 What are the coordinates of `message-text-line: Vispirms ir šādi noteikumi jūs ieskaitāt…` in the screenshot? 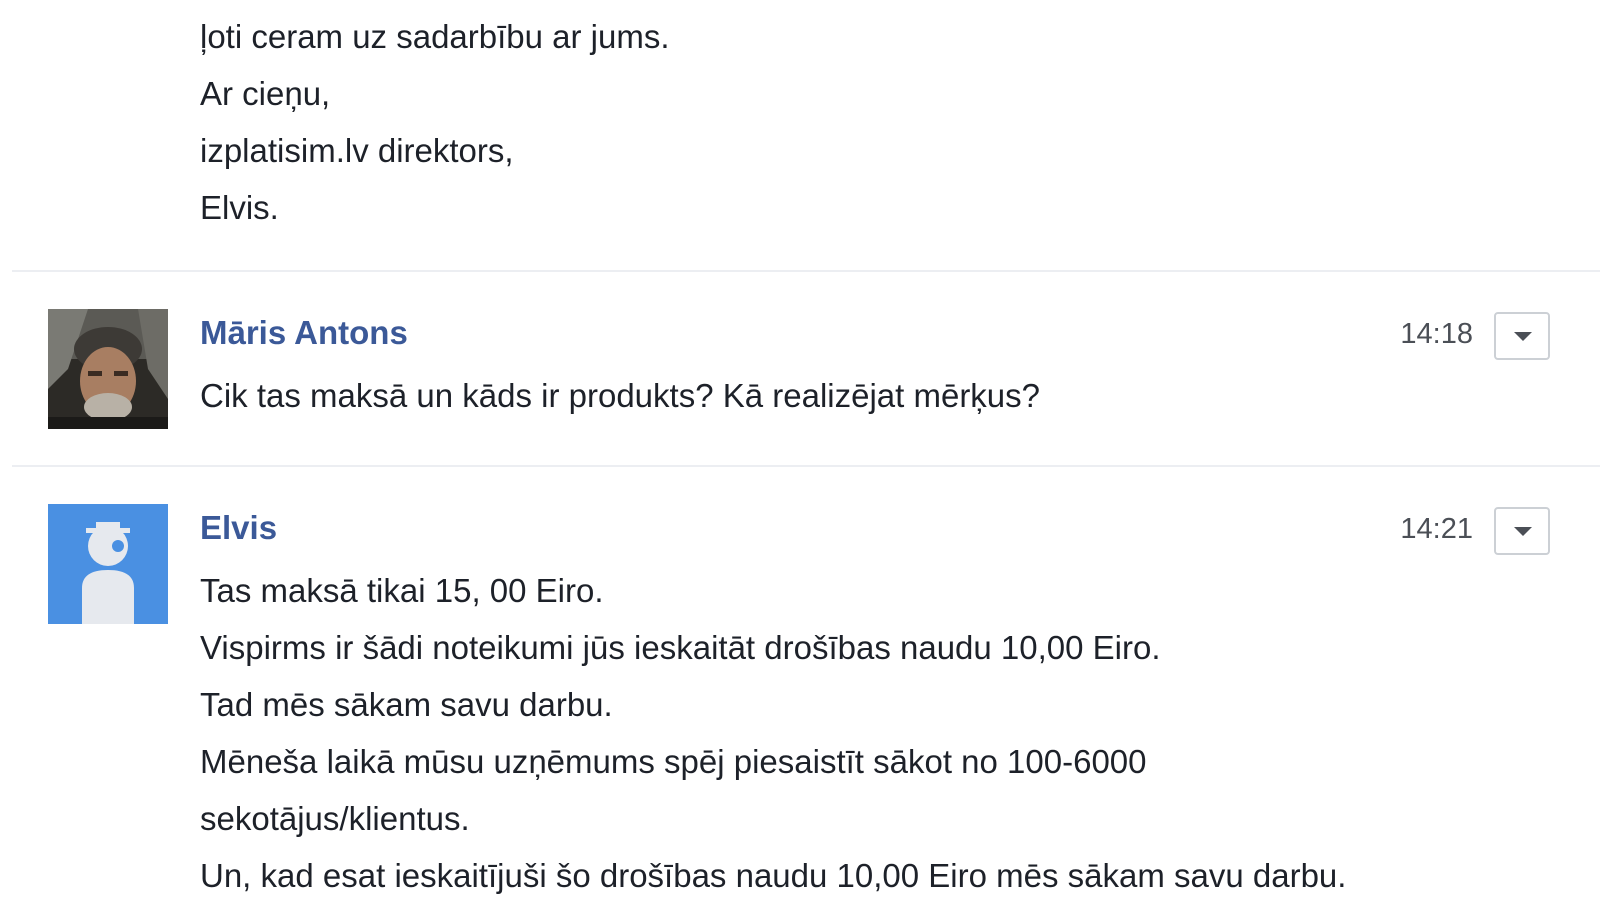 It's located at (680, 647).